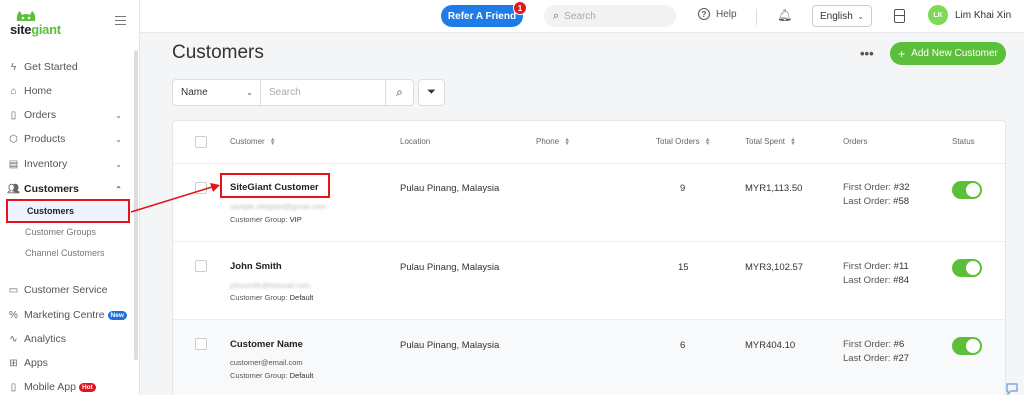  I want to click on sidebar-item-home: ⌂ Home, so click(66, 91).